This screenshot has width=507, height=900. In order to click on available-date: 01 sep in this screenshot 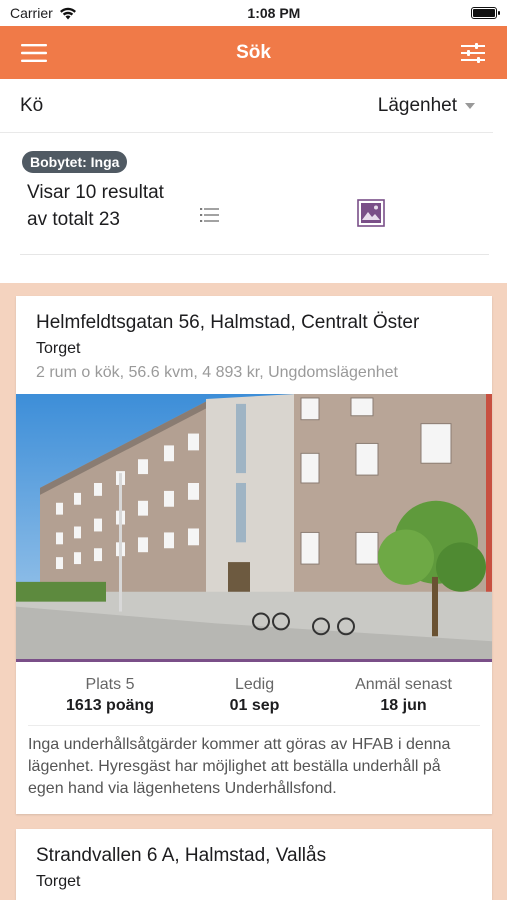, I will do `click(254, 705)`.